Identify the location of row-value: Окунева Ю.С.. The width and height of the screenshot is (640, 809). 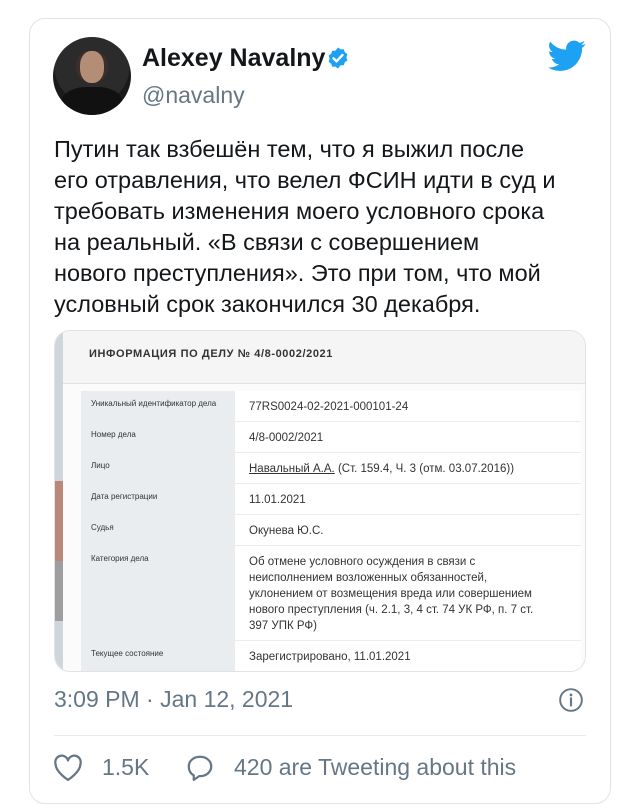
(408, 530).